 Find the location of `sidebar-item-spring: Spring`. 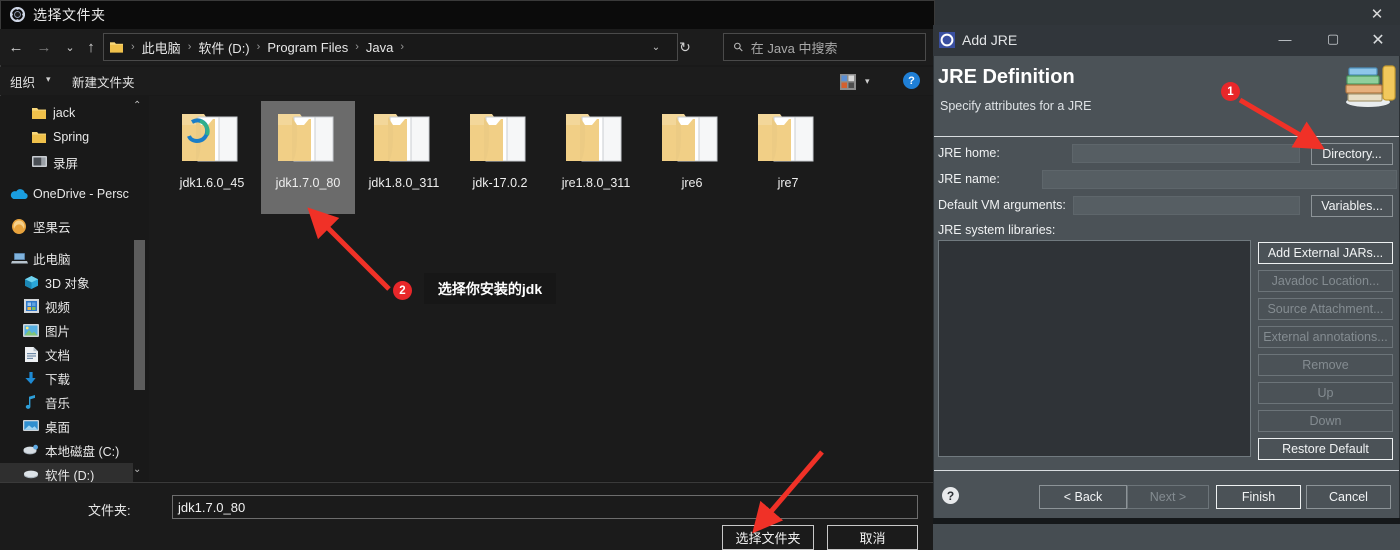

sidebar-item-spring: Spring is located at coordinates (66, 137).